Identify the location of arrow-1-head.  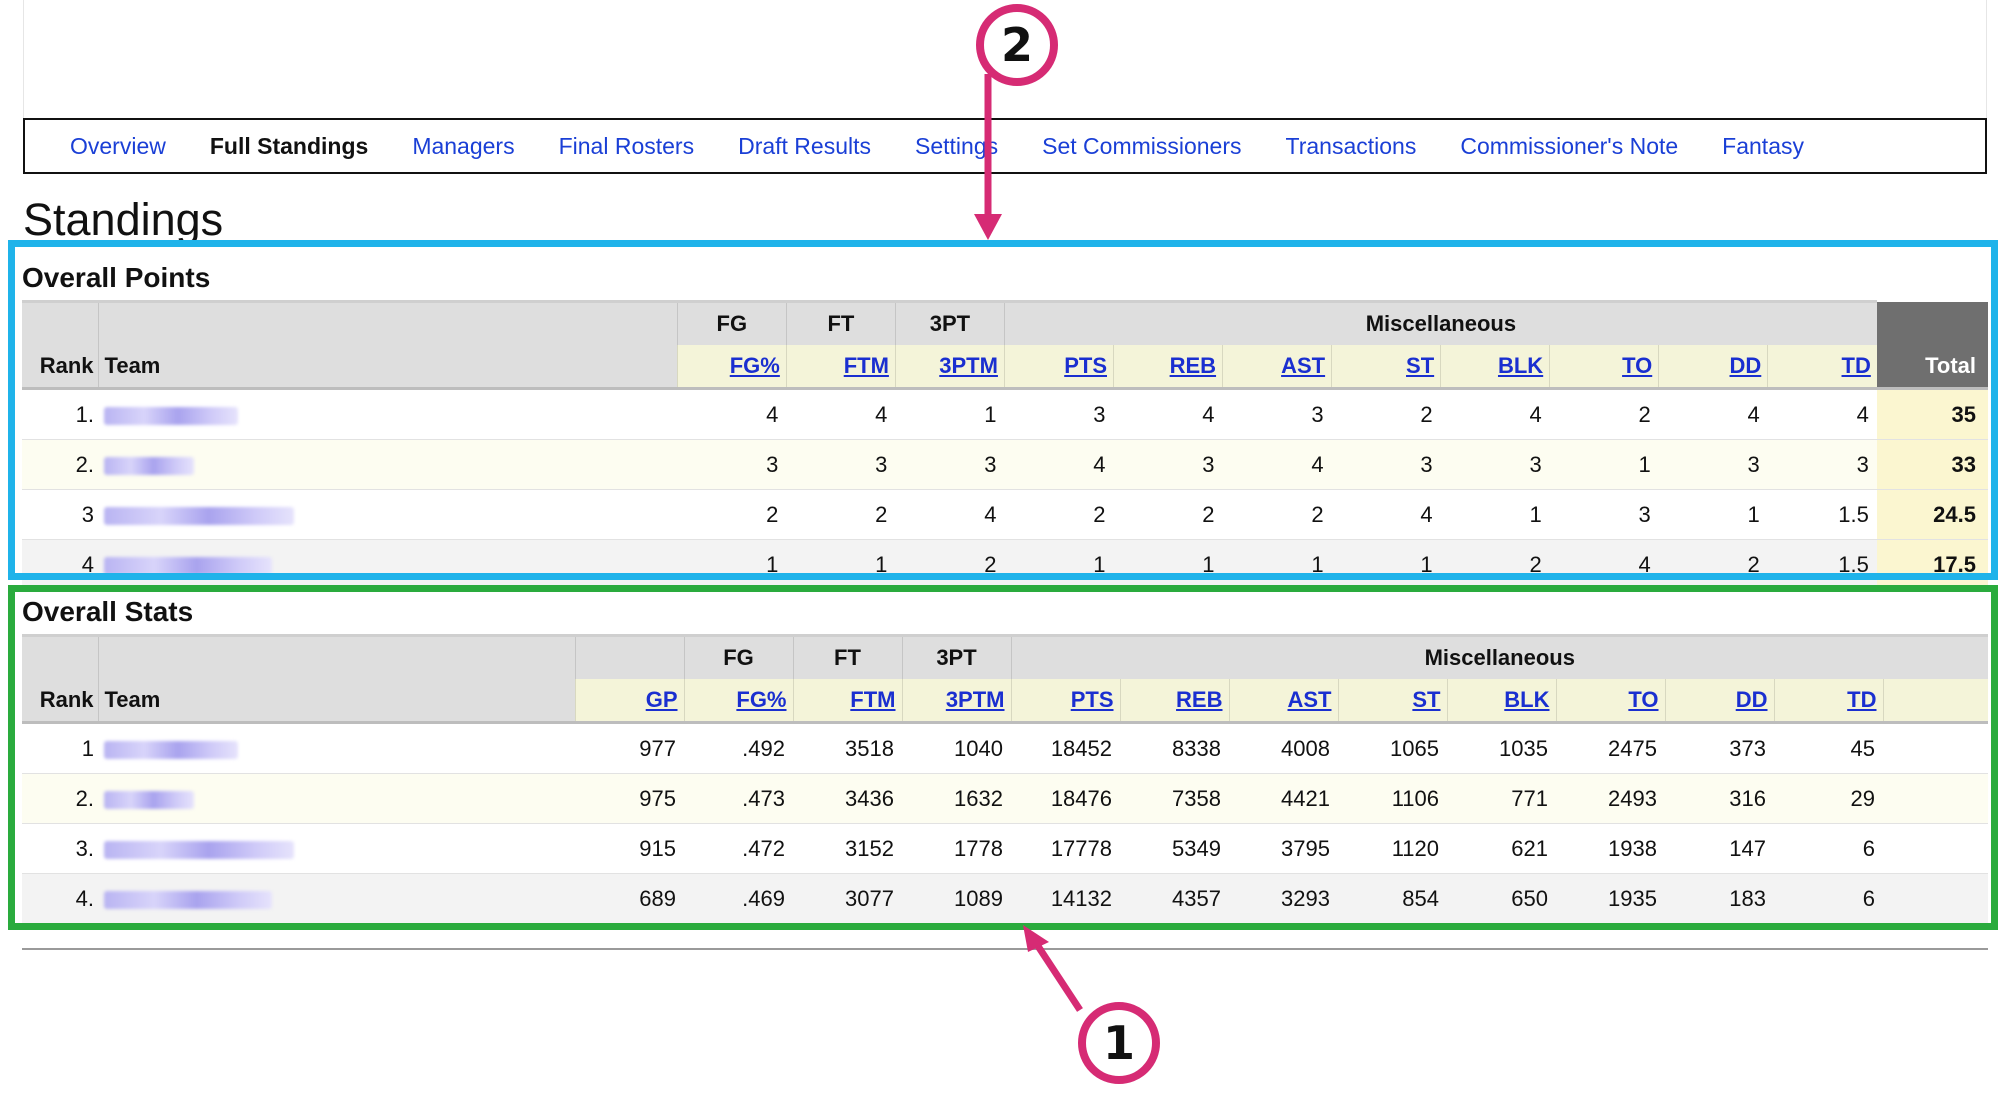
(1036, 938).